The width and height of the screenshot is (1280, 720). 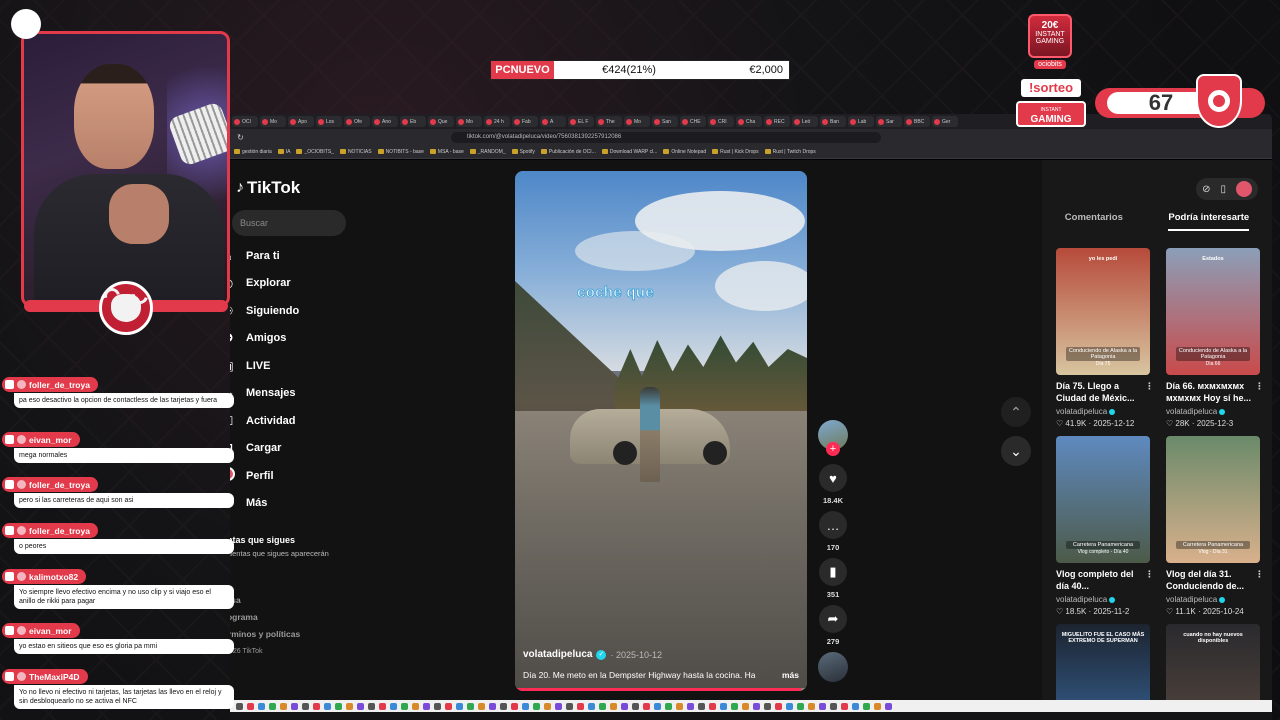 What do you see at coordinates (889, 121) in the screenshot?
I see `browser-tab: Sar` at bounding box center [889, 121].